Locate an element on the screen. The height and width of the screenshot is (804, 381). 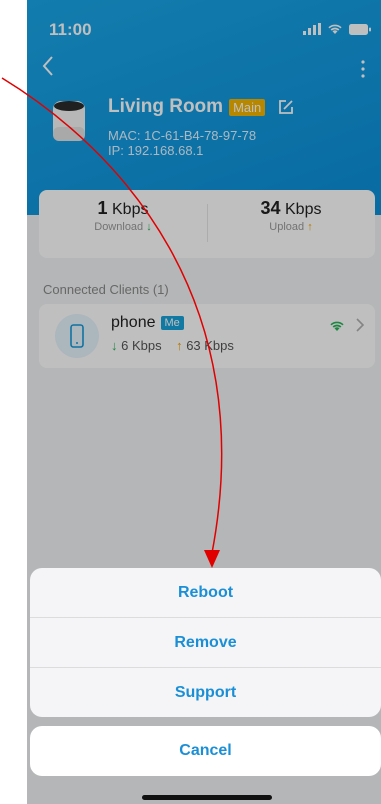
cancel-button: Cancel is located at coordinates (205, 751).